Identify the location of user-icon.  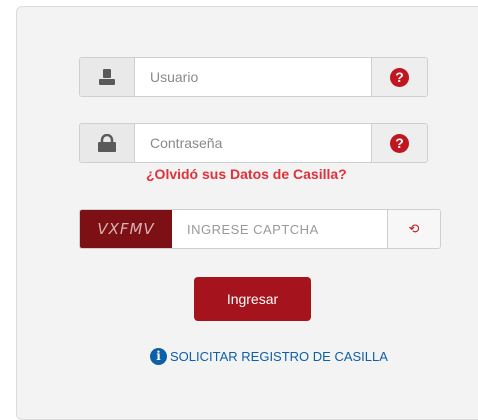
(107, 77).